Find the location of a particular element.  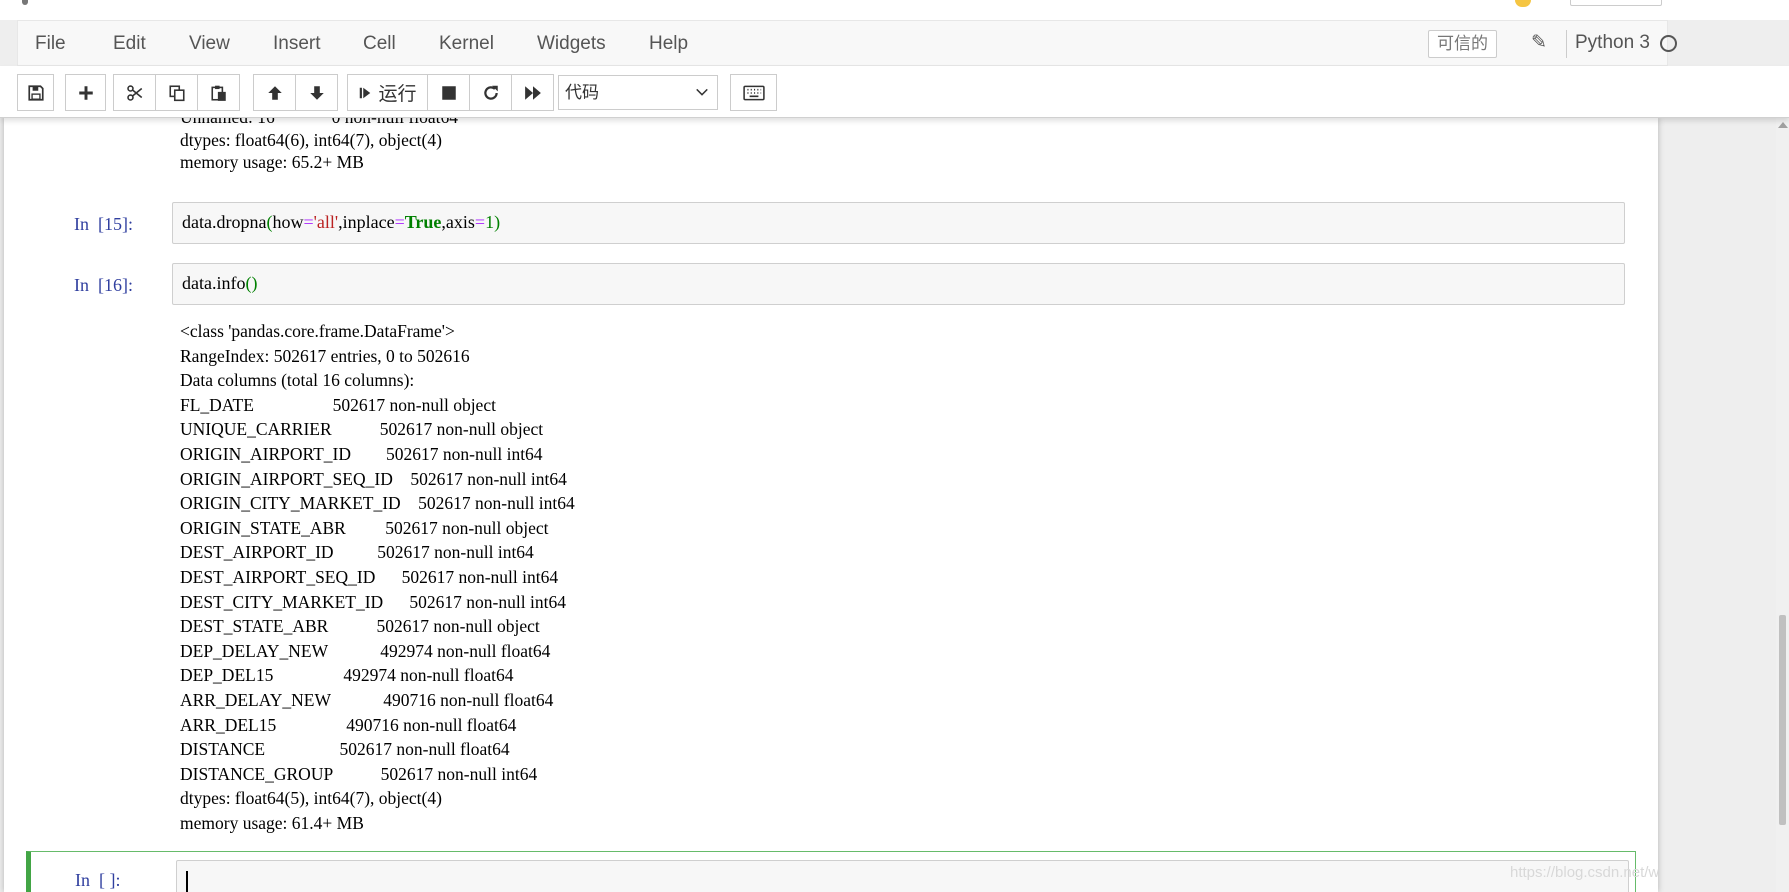

code-token: 'all' is located at coordinates (326, 222).